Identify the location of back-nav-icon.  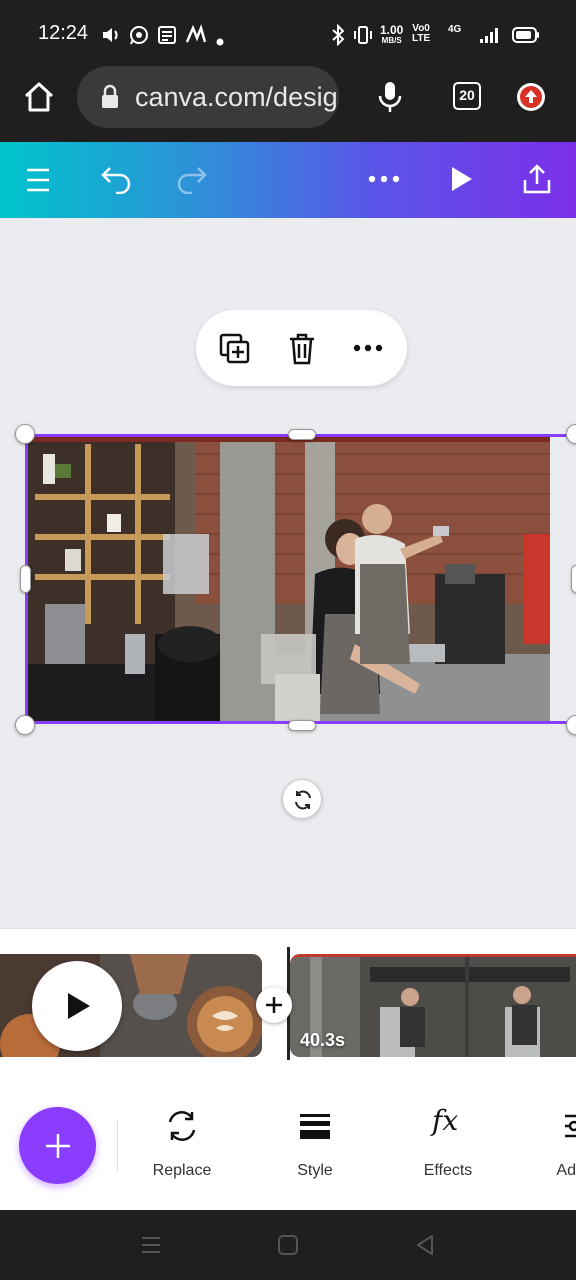
(425, 1245).